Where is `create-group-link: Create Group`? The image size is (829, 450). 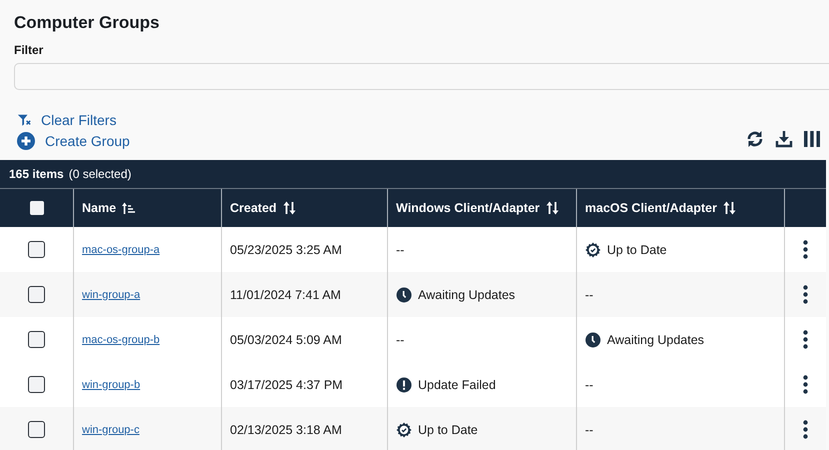
create-group-link: Create Group is located at coordinates (87, 141).